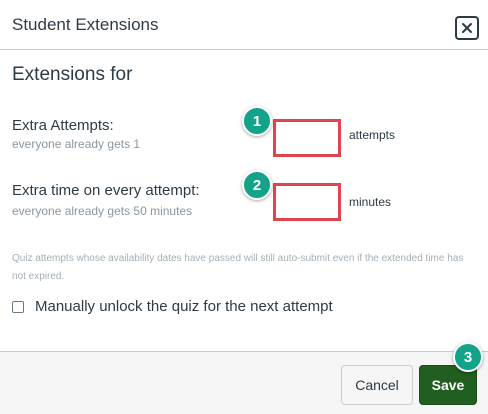 This screenshot has width=488, height=414. What do you see at coordinates (372, 135) in the screenshot?
I see `extra-attempts-unit: attempts` at bounding box center [372, 135].